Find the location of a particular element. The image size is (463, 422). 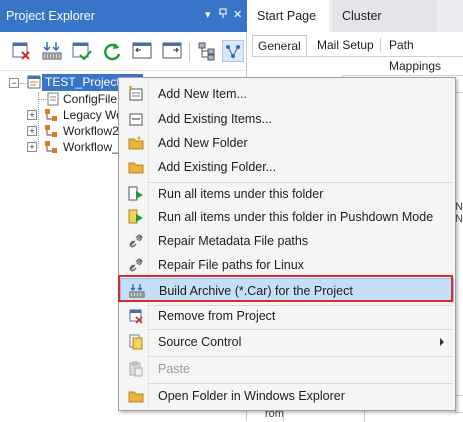

menu-item-paste: Paste is located at coordinates (287, 369).